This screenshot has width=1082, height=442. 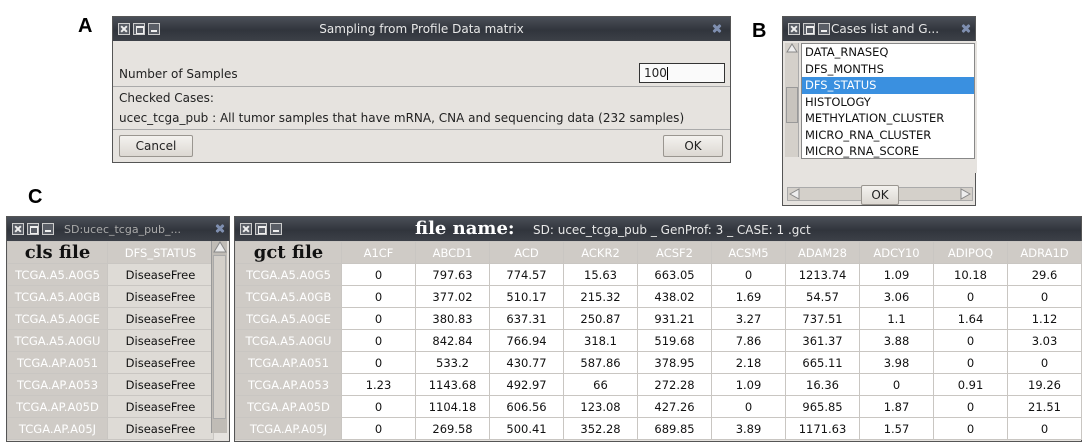 I want to click on table-cell: 10.18, so click(x=970, y=274).